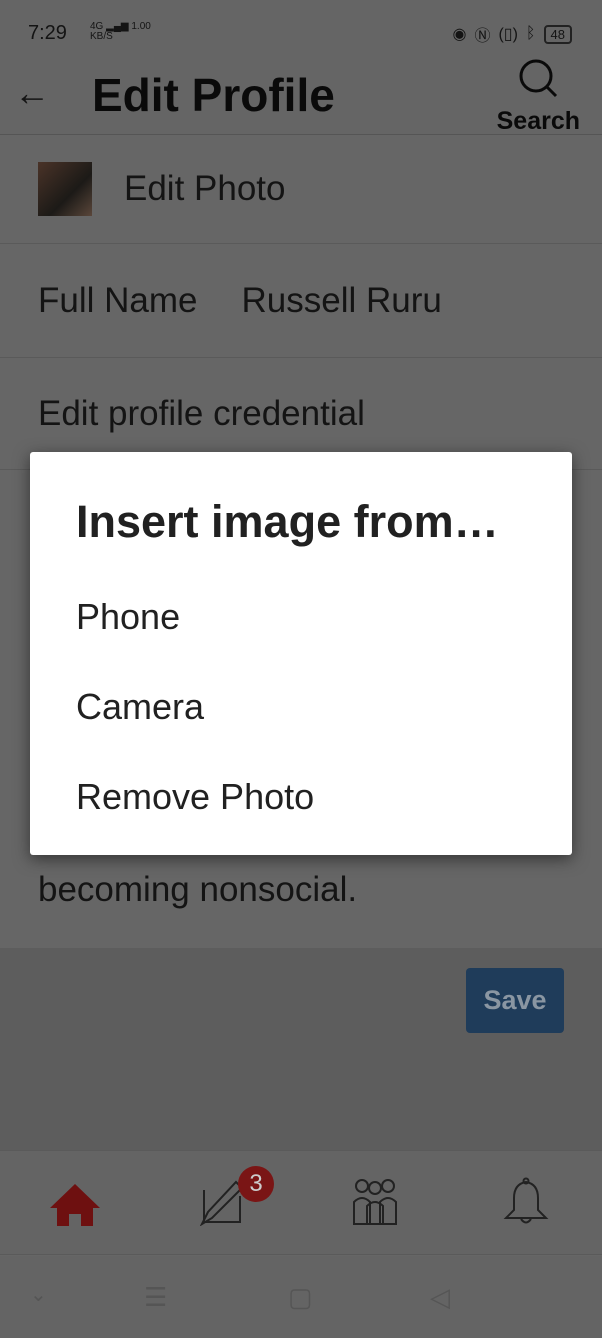  What do you see at coordinates (256, 1184) in the screenshot?
I see `compose-badge: 3` at bounding box center [256, 1184].